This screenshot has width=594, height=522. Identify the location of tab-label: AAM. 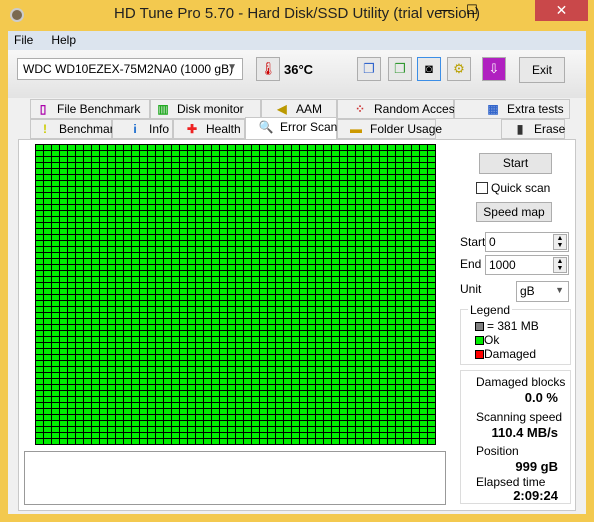
(309, 109).